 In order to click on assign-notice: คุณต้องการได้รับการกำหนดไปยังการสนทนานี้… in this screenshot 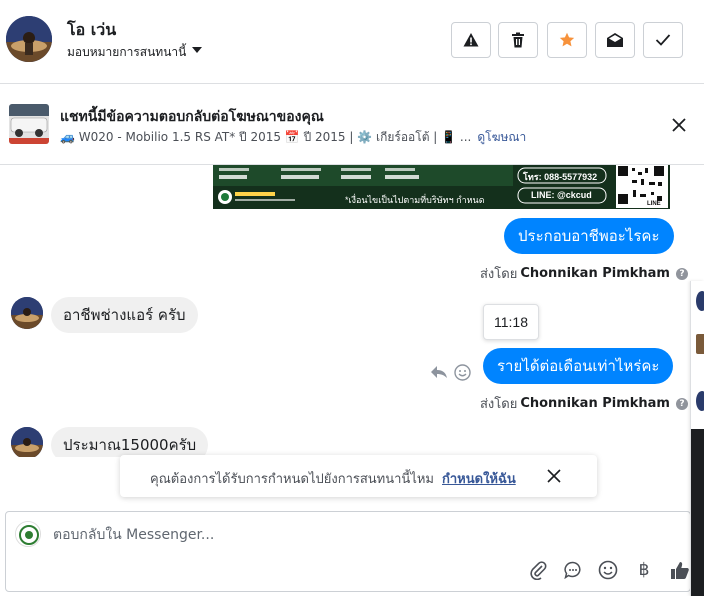, I will do `click(358, 476)`.